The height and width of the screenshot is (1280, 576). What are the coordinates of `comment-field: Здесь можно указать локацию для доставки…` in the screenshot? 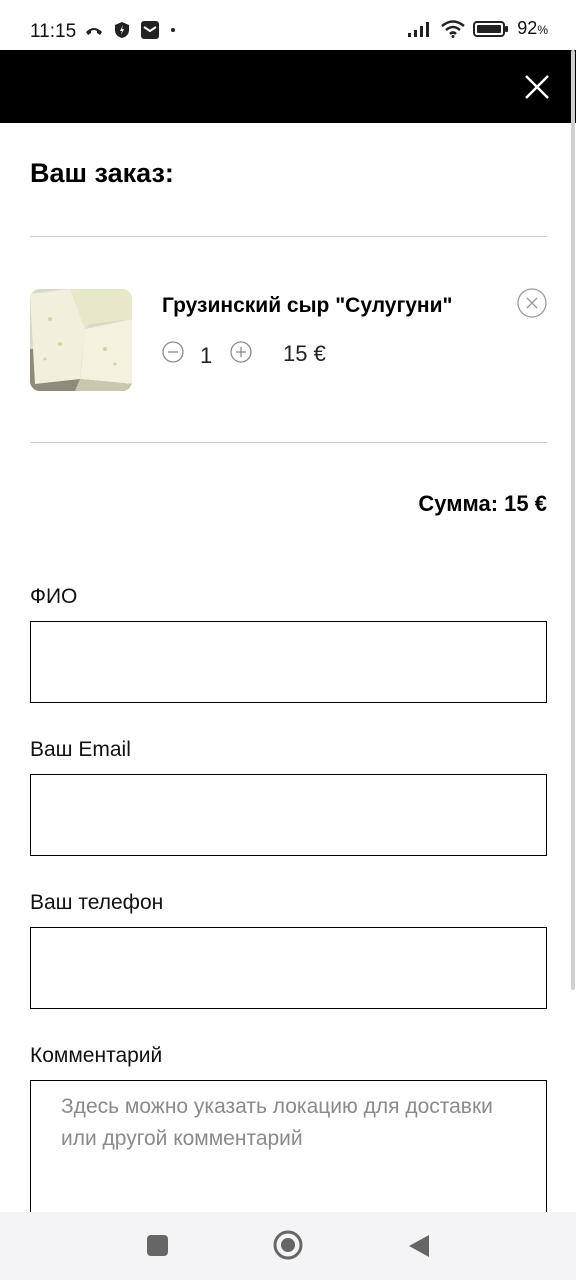 It's located at (288, 1151).